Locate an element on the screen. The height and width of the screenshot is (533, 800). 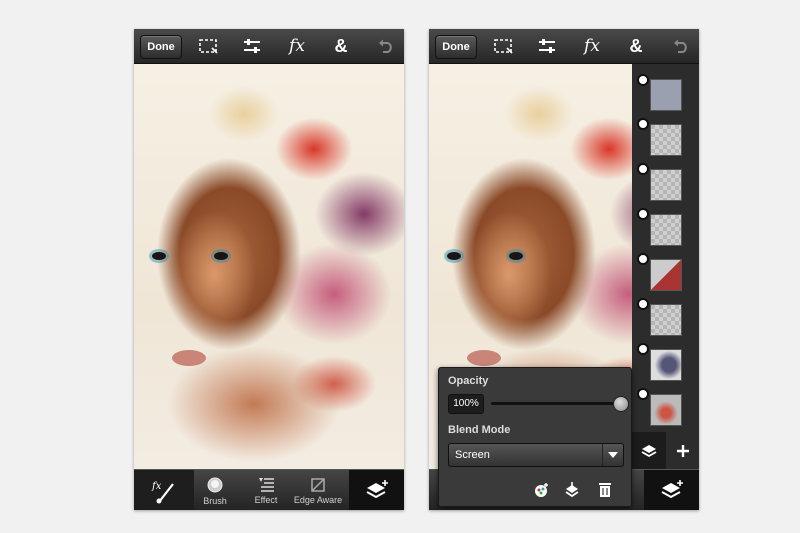
edge-aware-label: Edge Aware is located at coordinates (318, 499).